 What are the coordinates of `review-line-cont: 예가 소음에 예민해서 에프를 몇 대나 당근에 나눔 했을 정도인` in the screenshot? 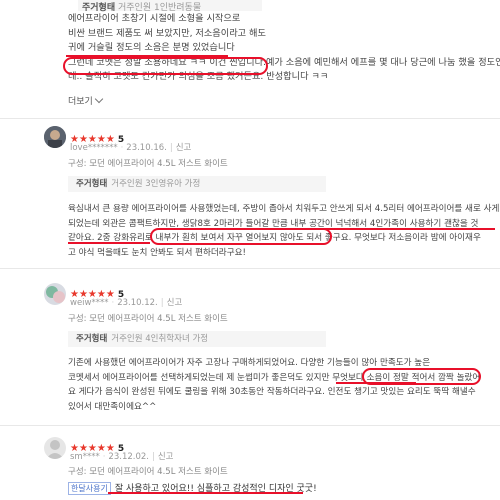 It's located at (382, 62).